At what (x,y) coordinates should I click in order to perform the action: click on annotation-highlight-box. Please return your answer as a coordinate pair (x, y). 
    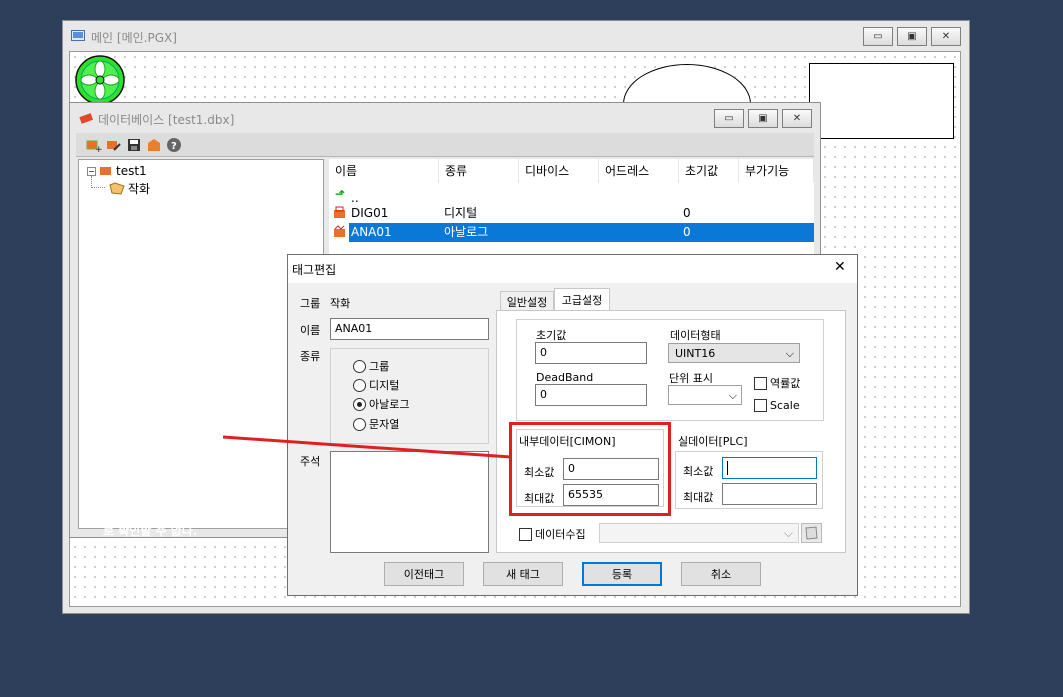
    Looking at the image, I should click on (590, 469).